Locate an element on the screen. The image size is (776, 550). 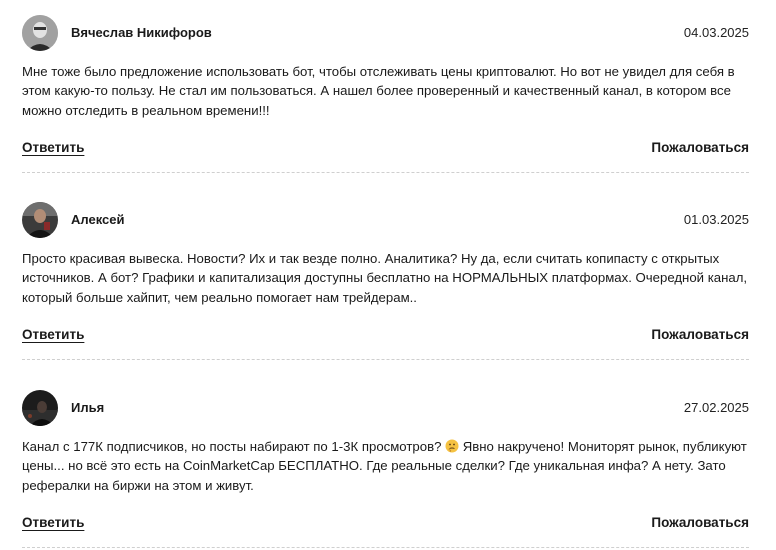
author-name: Вячеслав Никифоров is located at coordinates (141, 32).